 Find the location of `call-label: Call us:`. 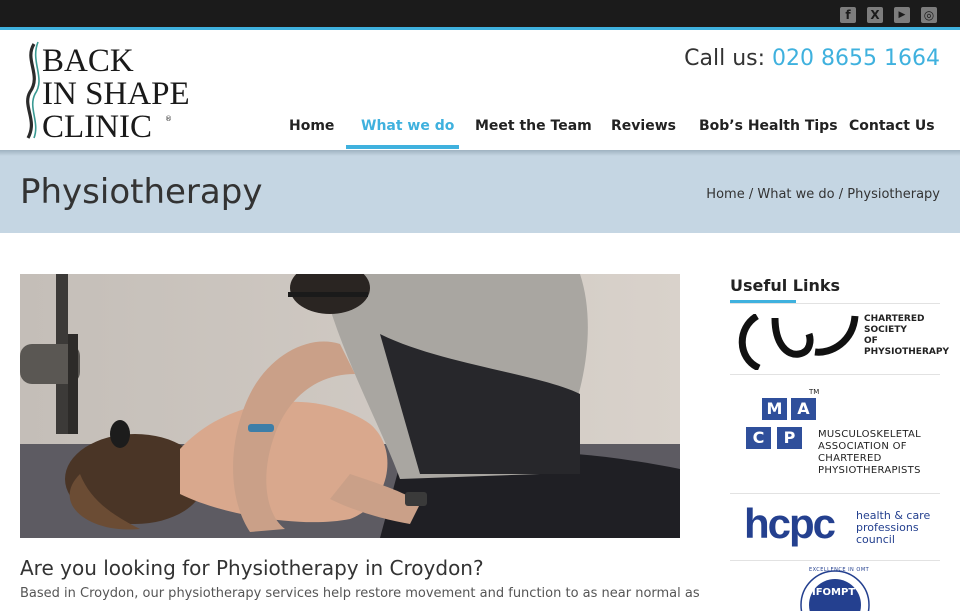

call-label: Call us: is located at coordinates (725, 58).